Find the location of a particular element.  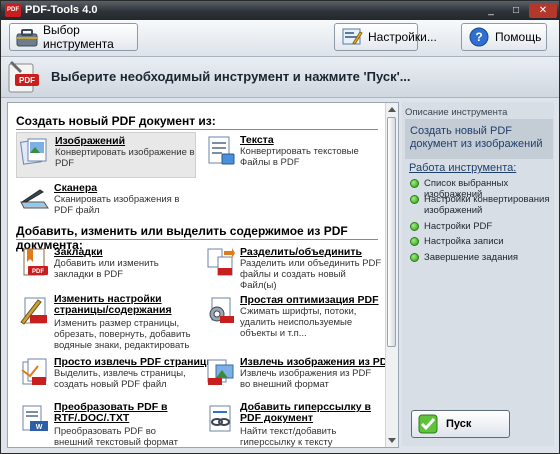

tool-title: Текста is located at coordinates (257, 140).